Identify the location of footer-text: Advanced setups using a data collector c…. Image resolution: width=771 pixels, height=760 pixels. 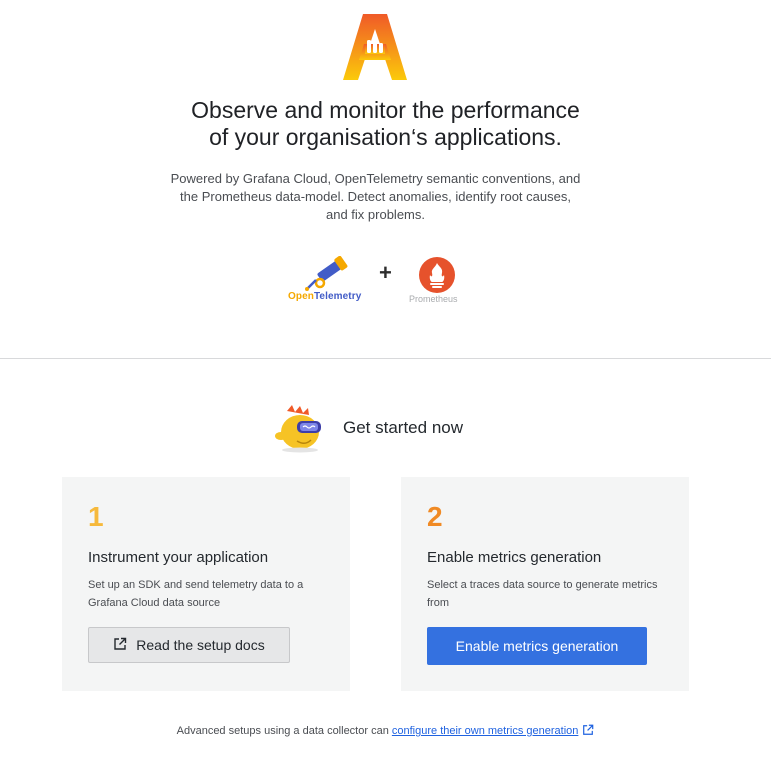
(282, 731).